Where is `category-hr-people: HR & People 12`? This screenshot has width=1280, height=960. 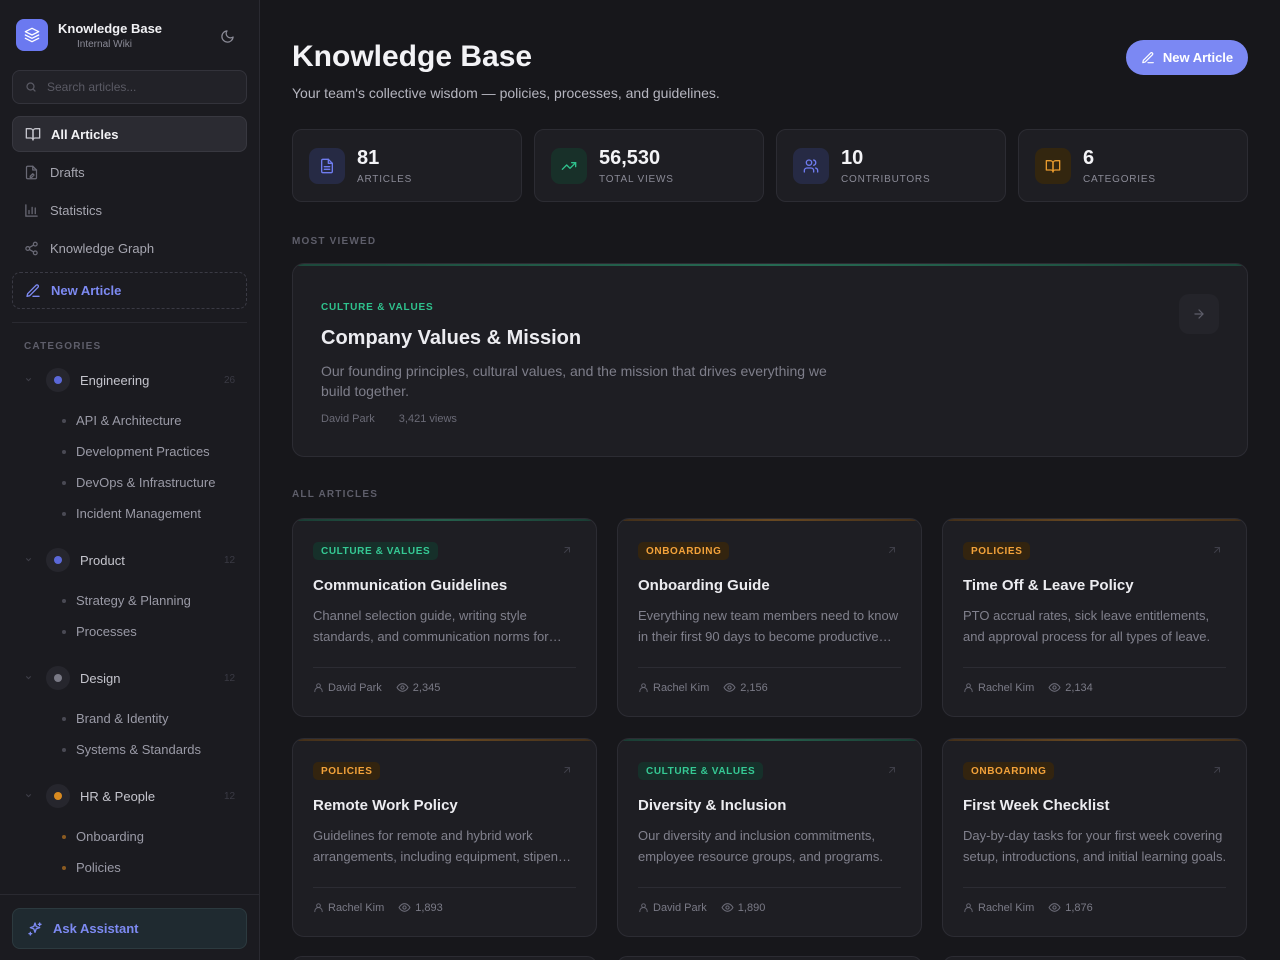
category-hr-people: HR & People 12 is located at coordinates (129, 796).